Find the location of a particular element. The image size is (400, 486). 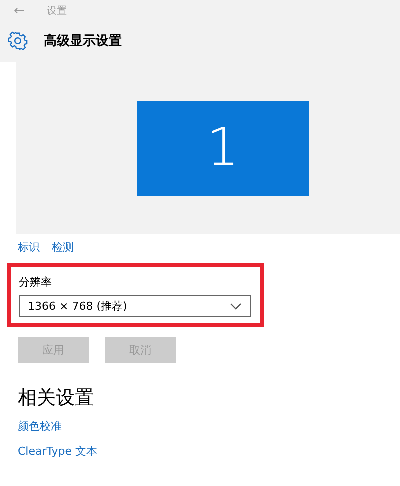

resolution-dropdown: 1366 × 768 (推荐) is located at coordinates (135, 306).